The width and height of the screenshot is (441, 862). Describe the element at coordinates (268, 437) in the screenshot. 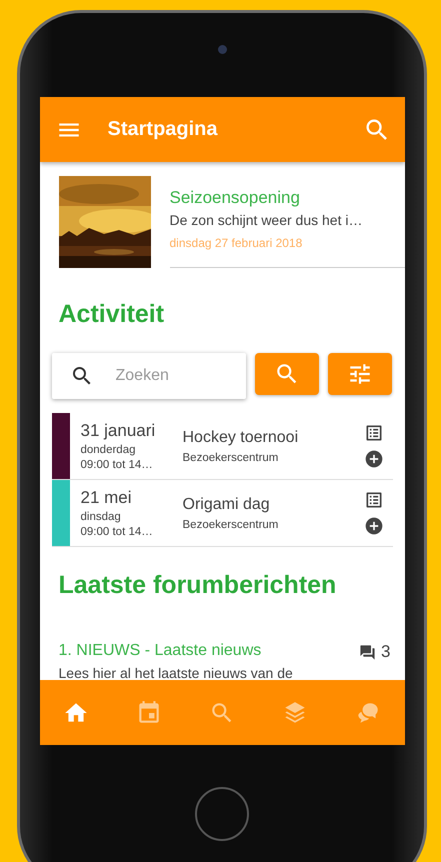

I see `event-title: Hockey toernooi` at that location.